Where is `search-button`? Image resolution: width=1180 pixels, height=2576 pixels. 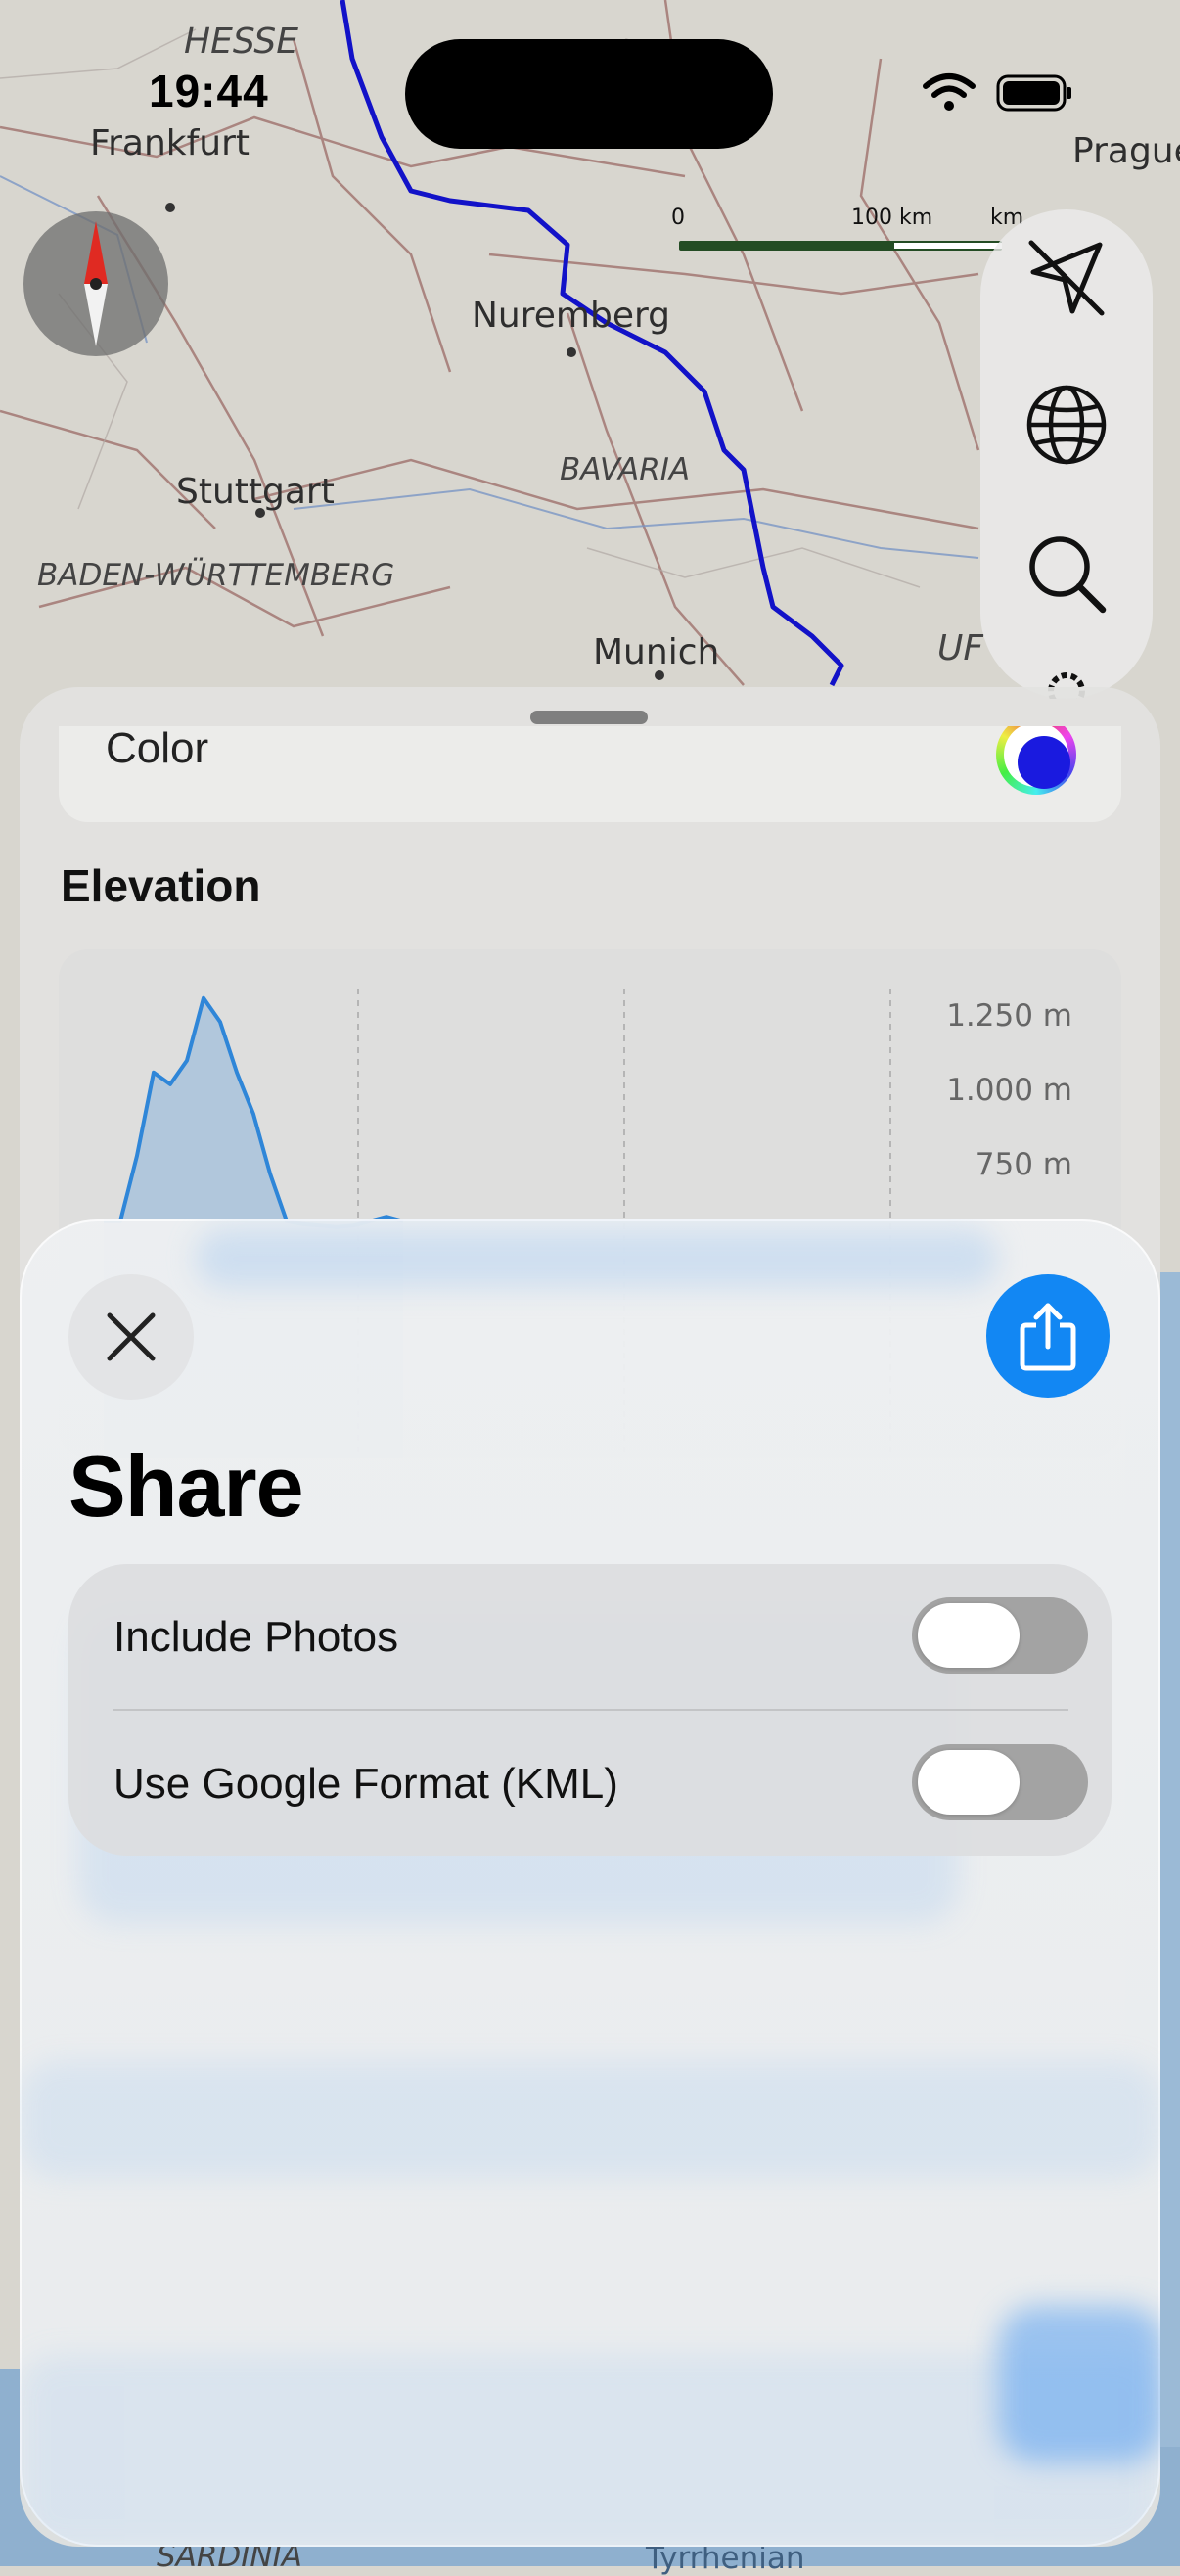
search-button is located at coordinates (1066, 573).